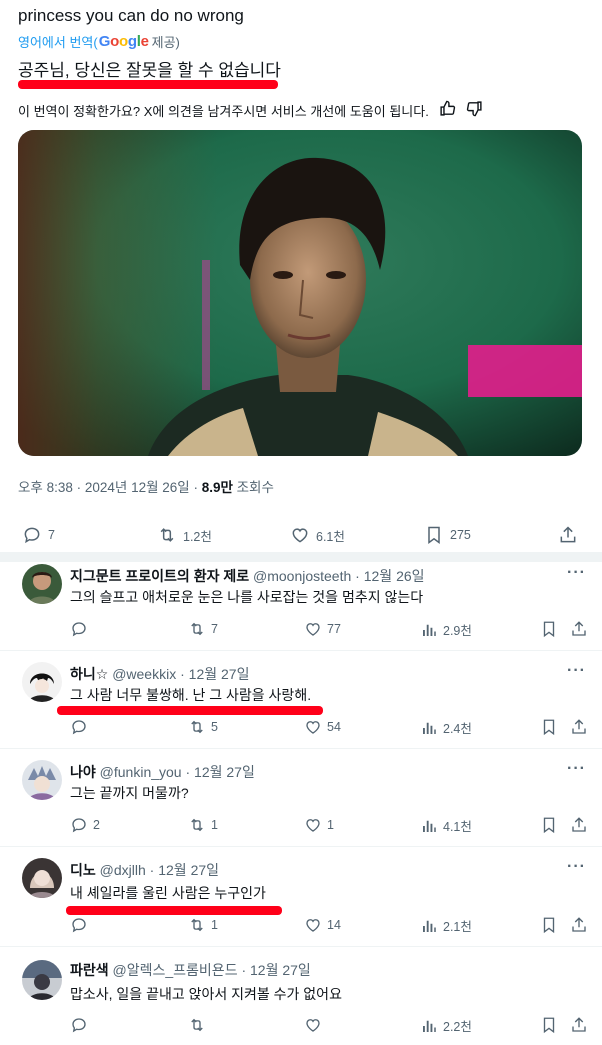 The image size is (602, 1045). I want to click on views-button: 2.9천, so click(446, 629).